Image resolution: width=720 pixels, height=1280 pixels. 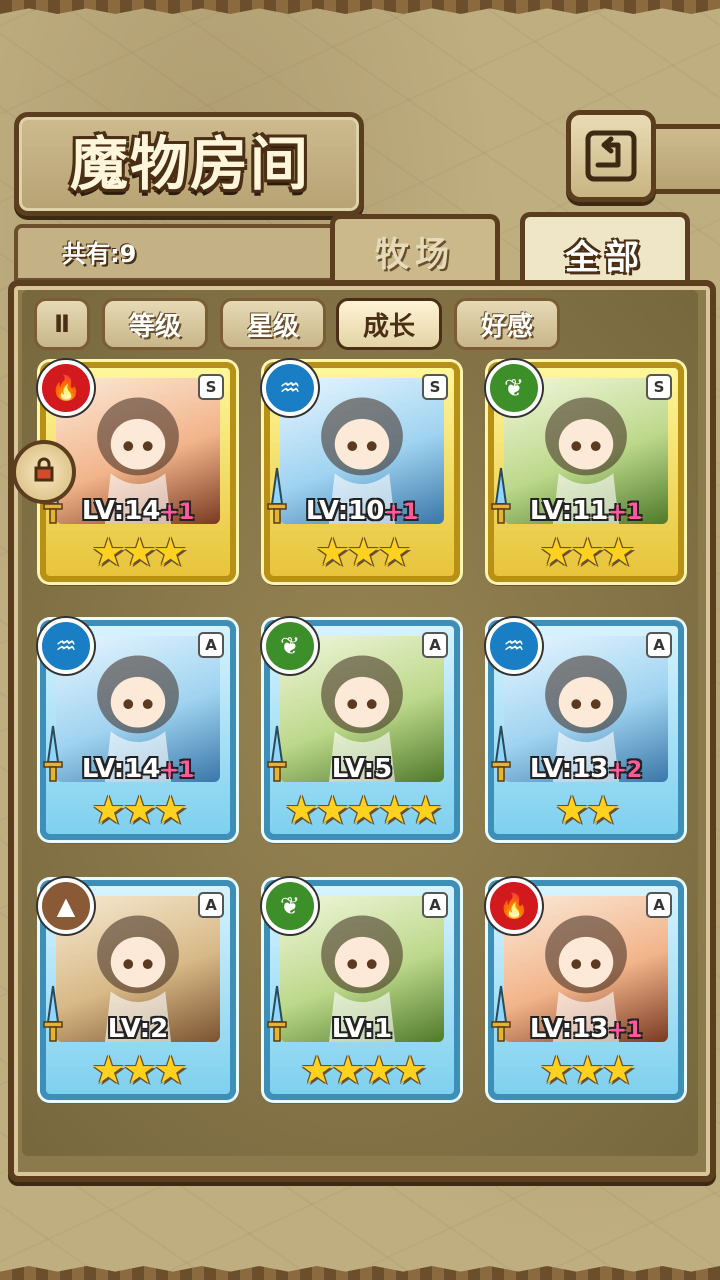 What do you see at coordinates (415, 248) in the screenshot?
I see `tab-ranch: 牧场` at bounding box center [415, 248].